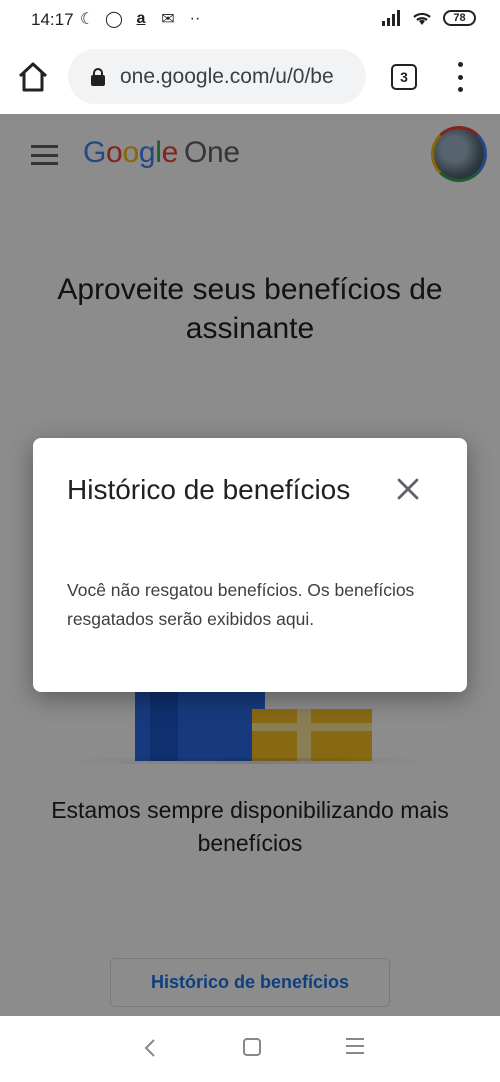 The width and height of the screenshot is (500, 1082). What do you see at coordinates (87, 19) in the screenshot?
I see `moon-icon: ☾` at bounding box center [87, 19].